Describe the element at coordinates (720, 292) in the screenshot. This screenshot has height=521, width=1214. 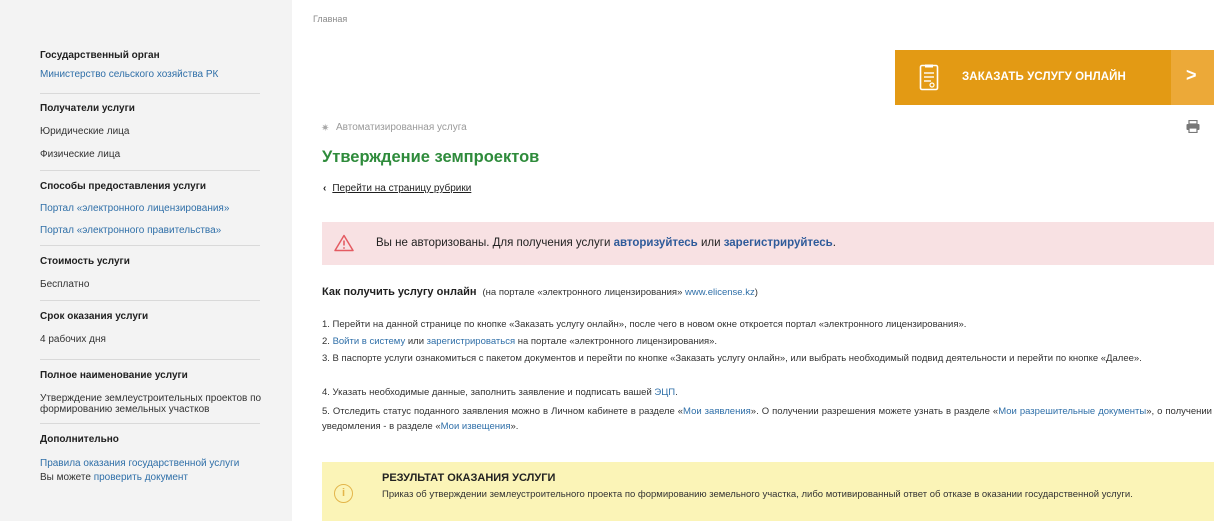
I see `elicense-url-link: www.elicense.kz` at that location.